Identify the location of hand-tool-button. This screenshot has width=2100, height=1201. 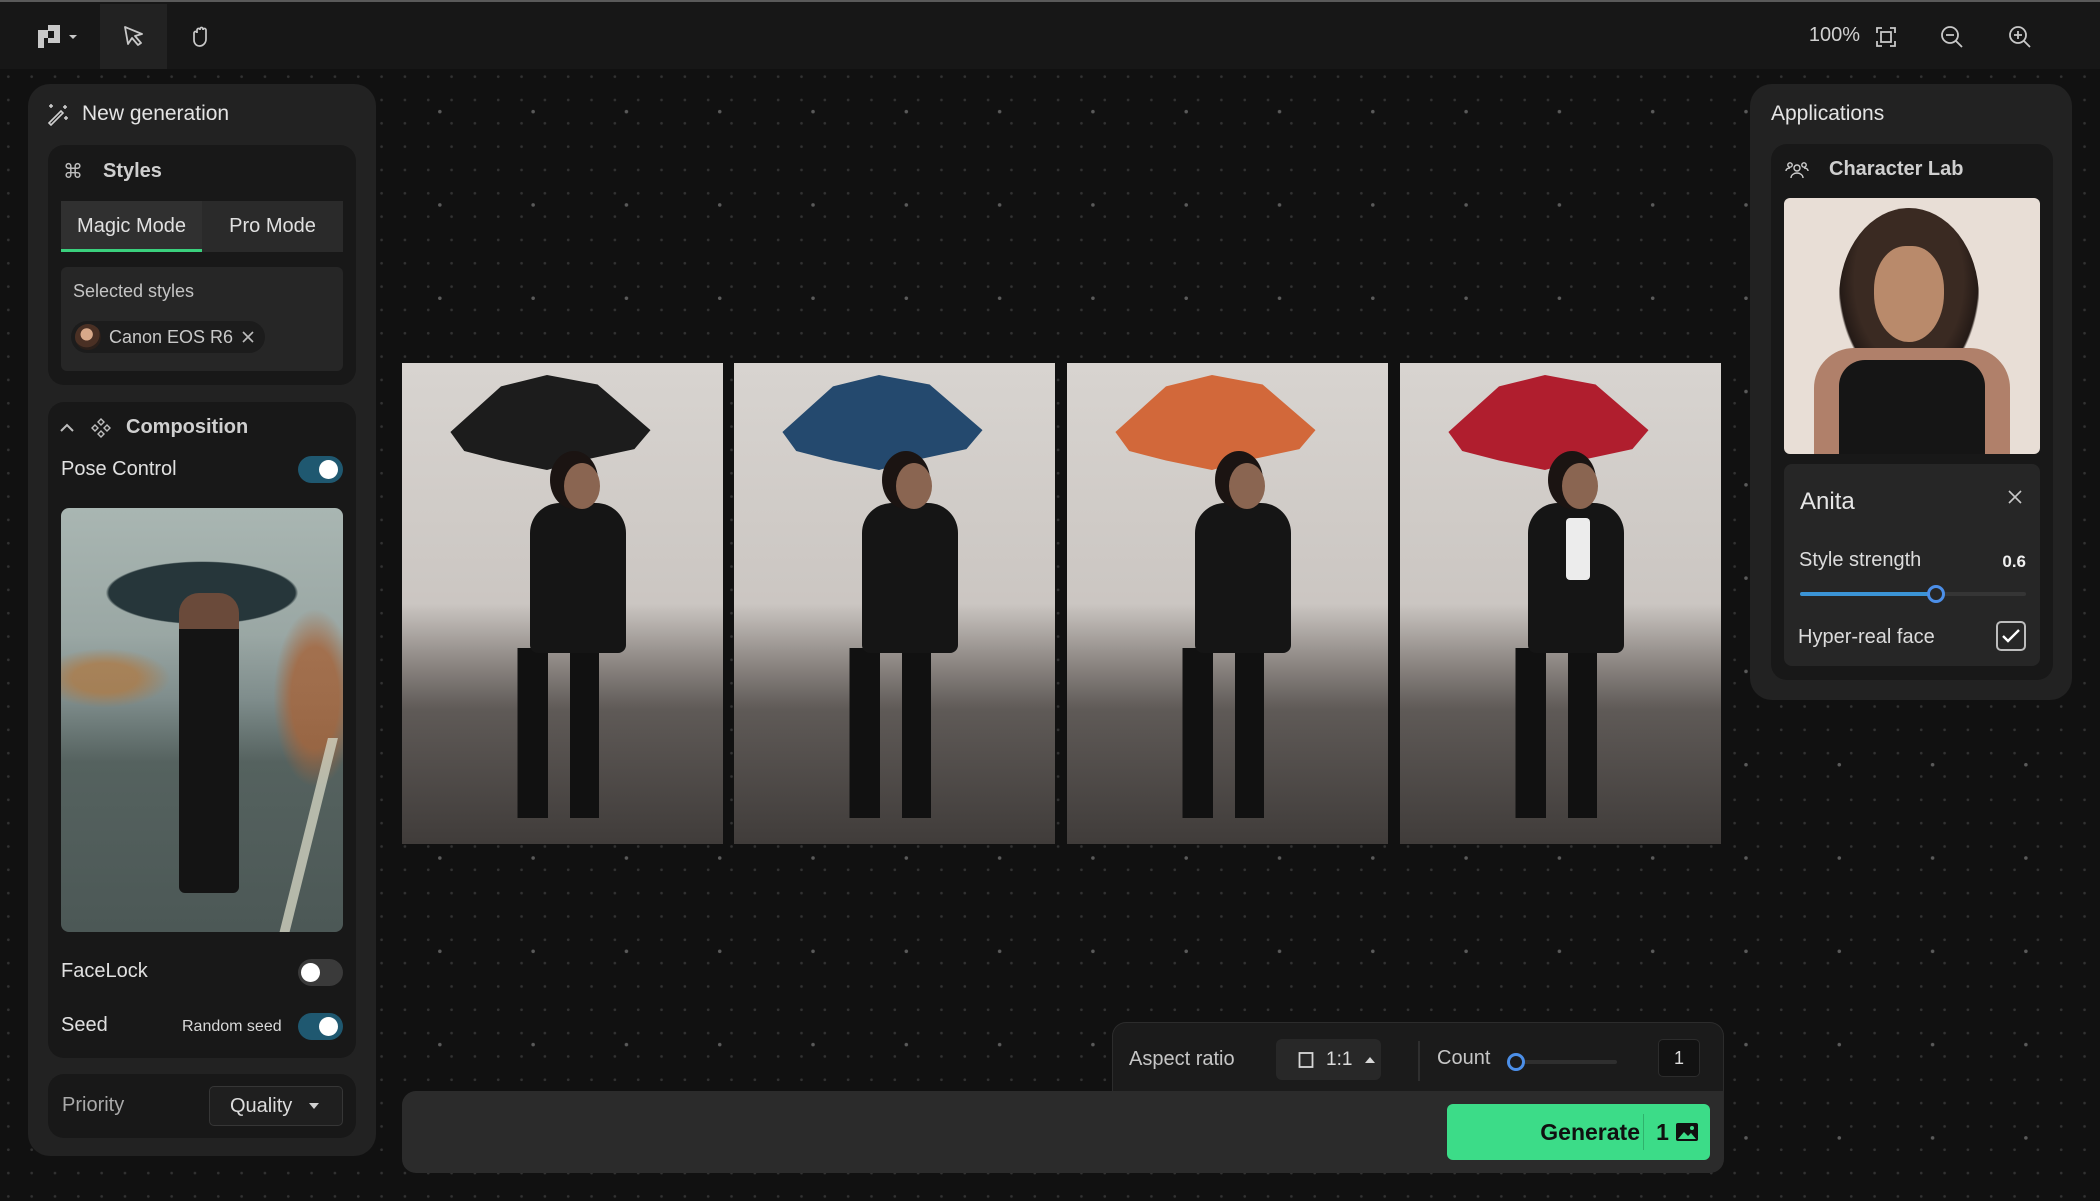
(200, 36).